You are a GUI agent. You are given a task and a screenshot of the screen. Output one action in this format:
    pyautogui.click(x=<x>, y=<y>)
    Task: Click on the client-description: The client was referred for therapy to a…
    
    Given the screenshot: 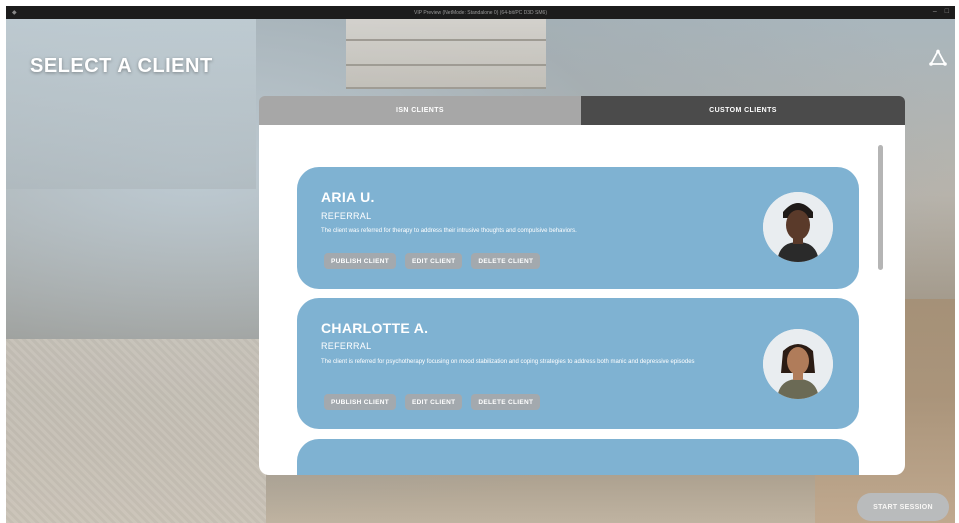 What is the action you would take?
    pyautogui.click(x=449, y=231)
    